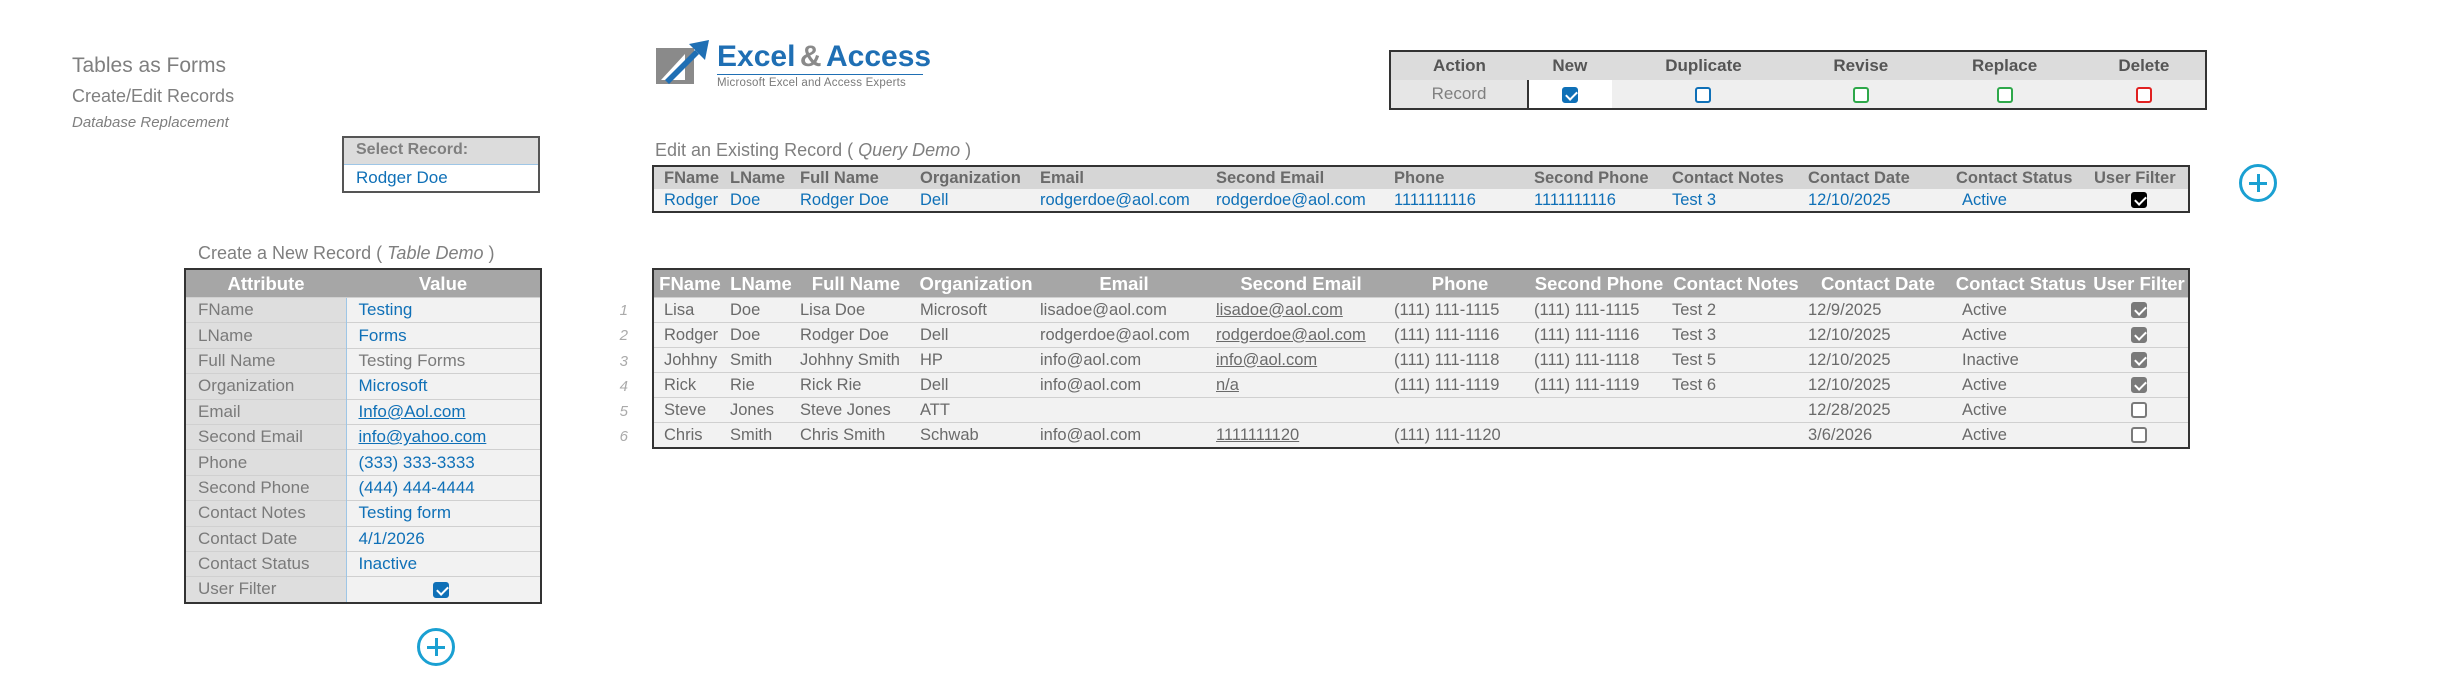  What do you see at coordinates (1301, 284) in the screenshot?
I see `column-header: Second Email` at bounding box center [1301, 284].